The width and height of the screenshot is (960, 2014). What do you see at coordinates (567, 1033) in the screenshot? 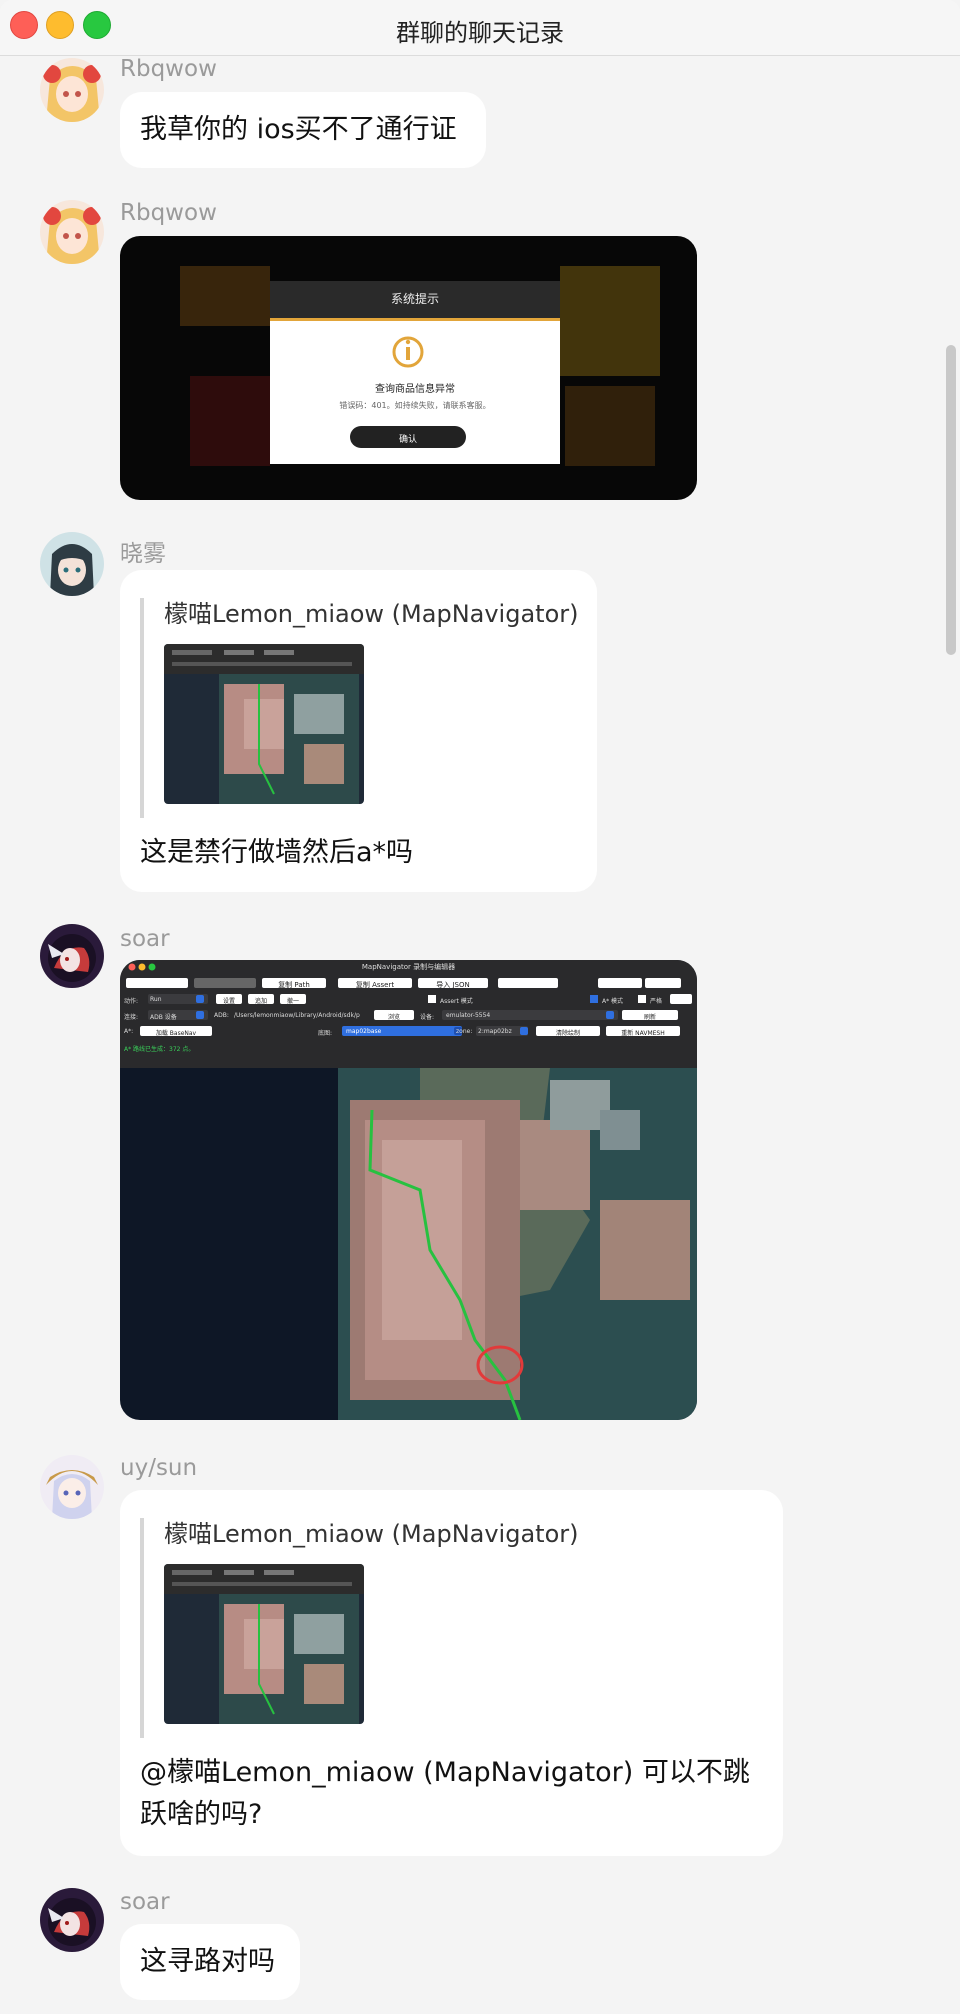
I see `button-label: 清除绘制` at bounding box center [567, 1033].